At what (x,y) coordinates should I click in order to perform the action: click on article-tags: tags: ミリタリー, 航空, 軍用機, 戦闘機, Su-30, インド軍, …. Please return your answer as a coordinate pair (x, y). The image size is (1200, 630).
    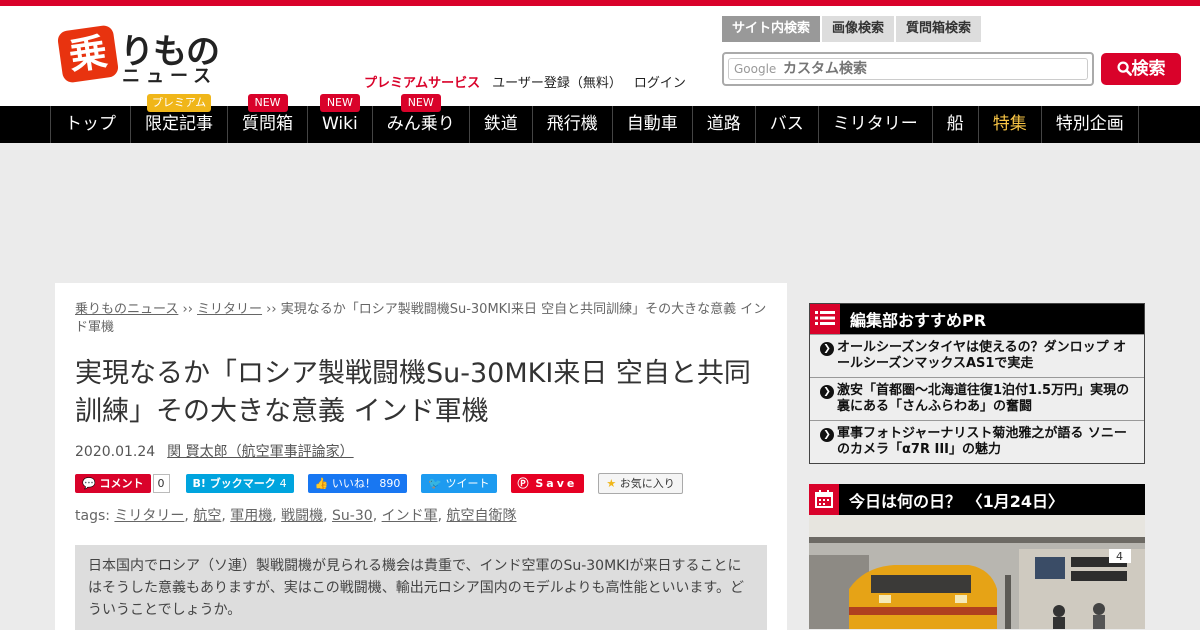
    Looking at the image, I should click on (296, 516).